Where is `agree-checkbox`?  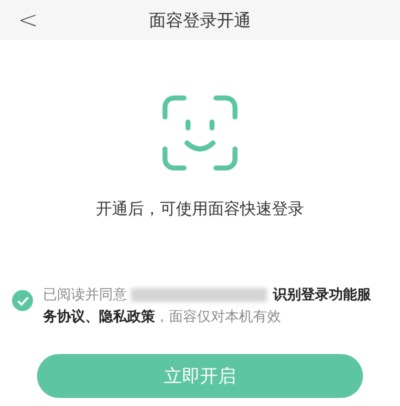 agree-checkbox is located at coordinates (22, 300).